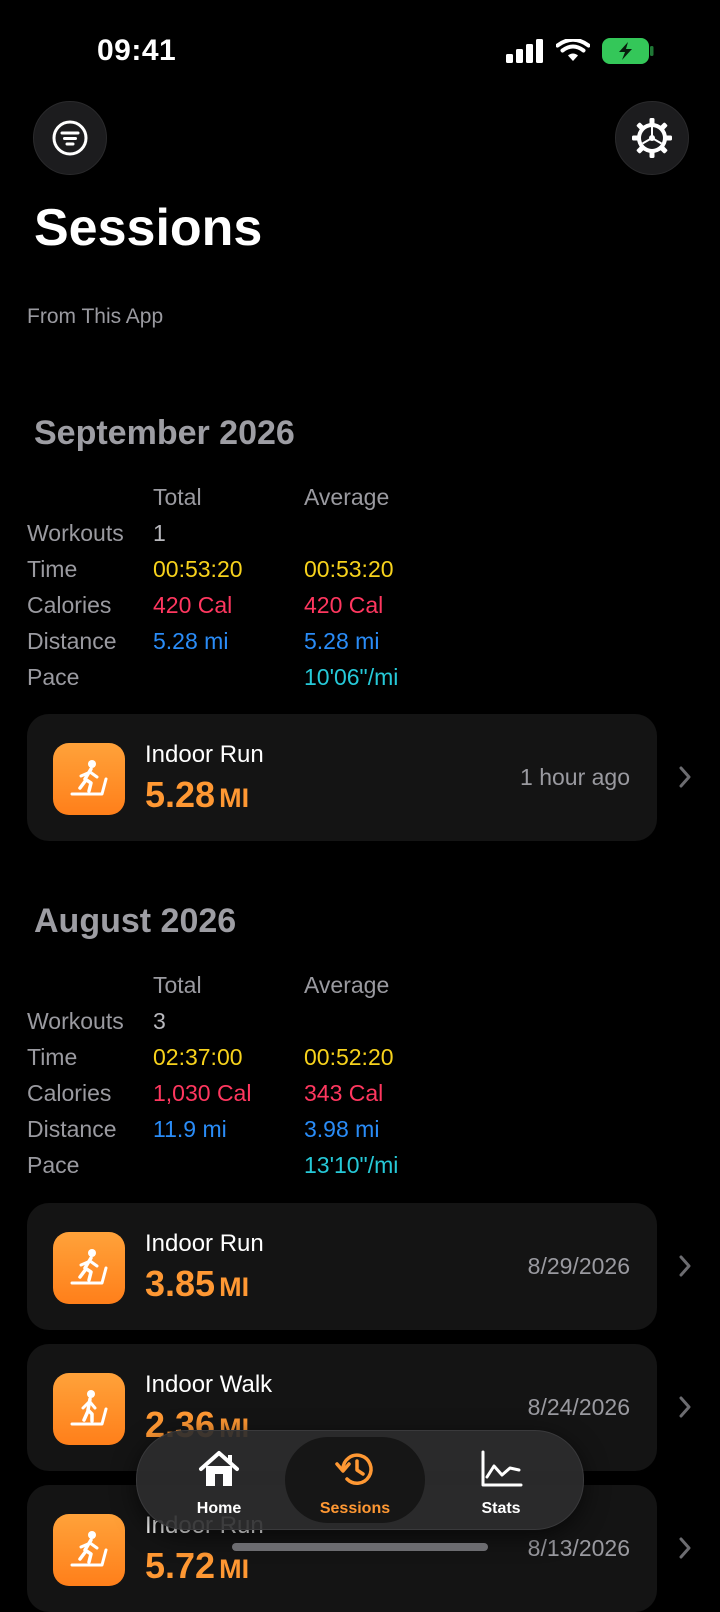  I want to click on calories-row: Calories 1,030 Cal 343 Cal, so click(287, 1098).